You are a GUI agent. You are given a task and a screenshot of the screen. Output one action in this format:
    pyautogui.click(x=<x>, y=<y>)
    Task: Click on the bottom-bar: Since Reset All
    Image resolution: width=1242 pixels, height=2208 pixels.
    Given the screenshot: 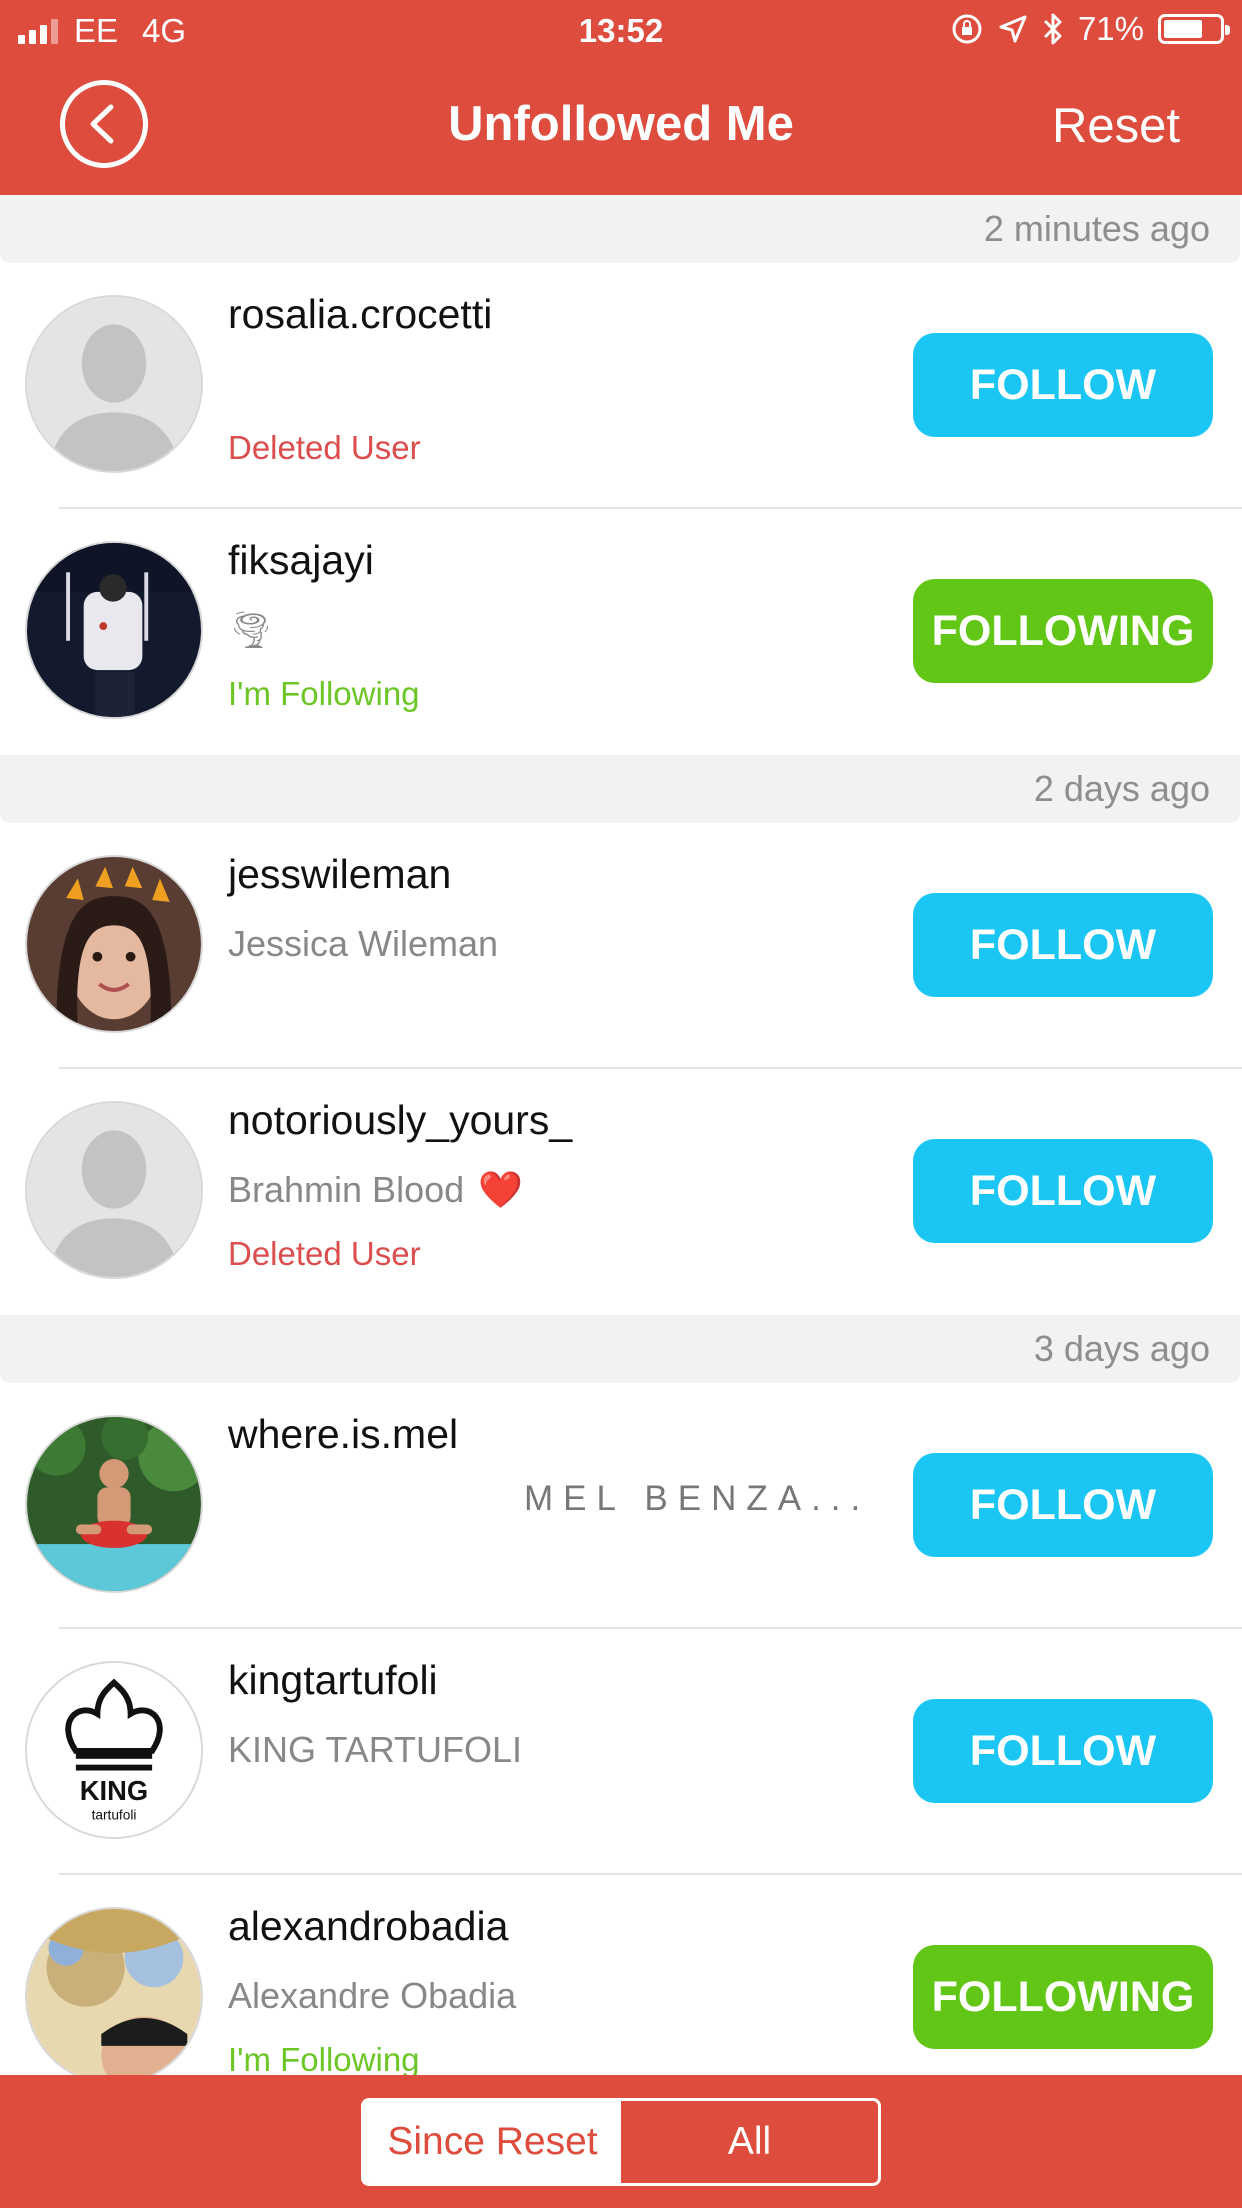 What is the action you would take?
    pyautogui.click(x=621, y=2141)
    